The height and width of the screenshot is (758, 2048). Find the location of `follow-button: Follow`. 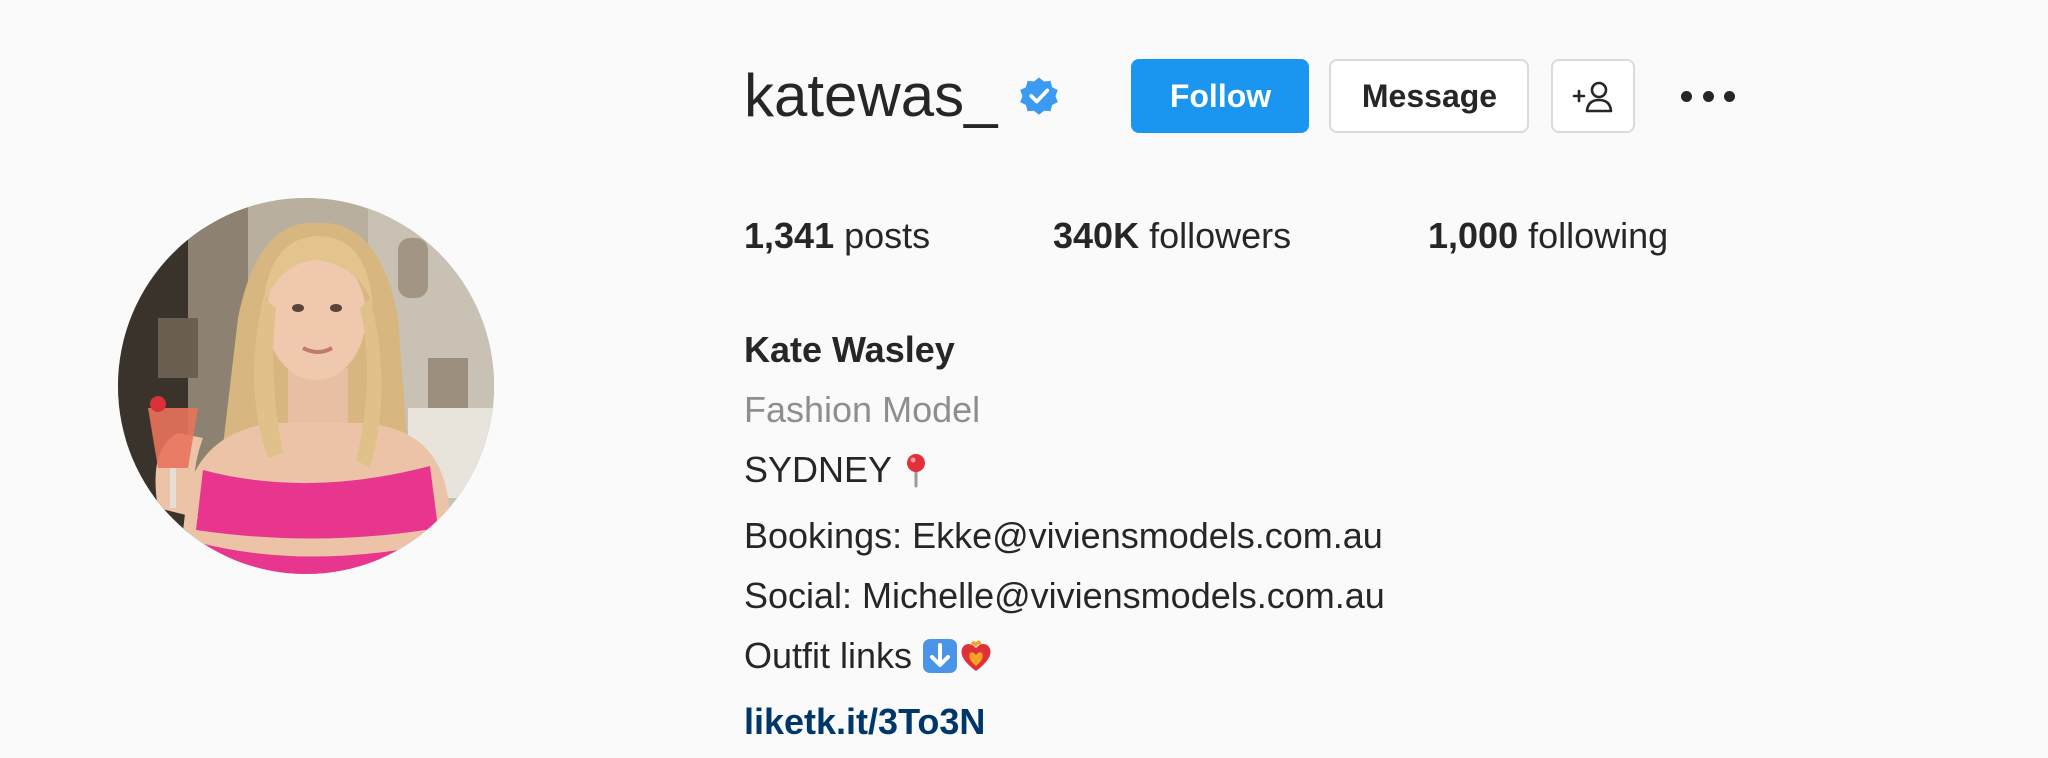

follow-button: Follow is located at coordinates (1220, 96).